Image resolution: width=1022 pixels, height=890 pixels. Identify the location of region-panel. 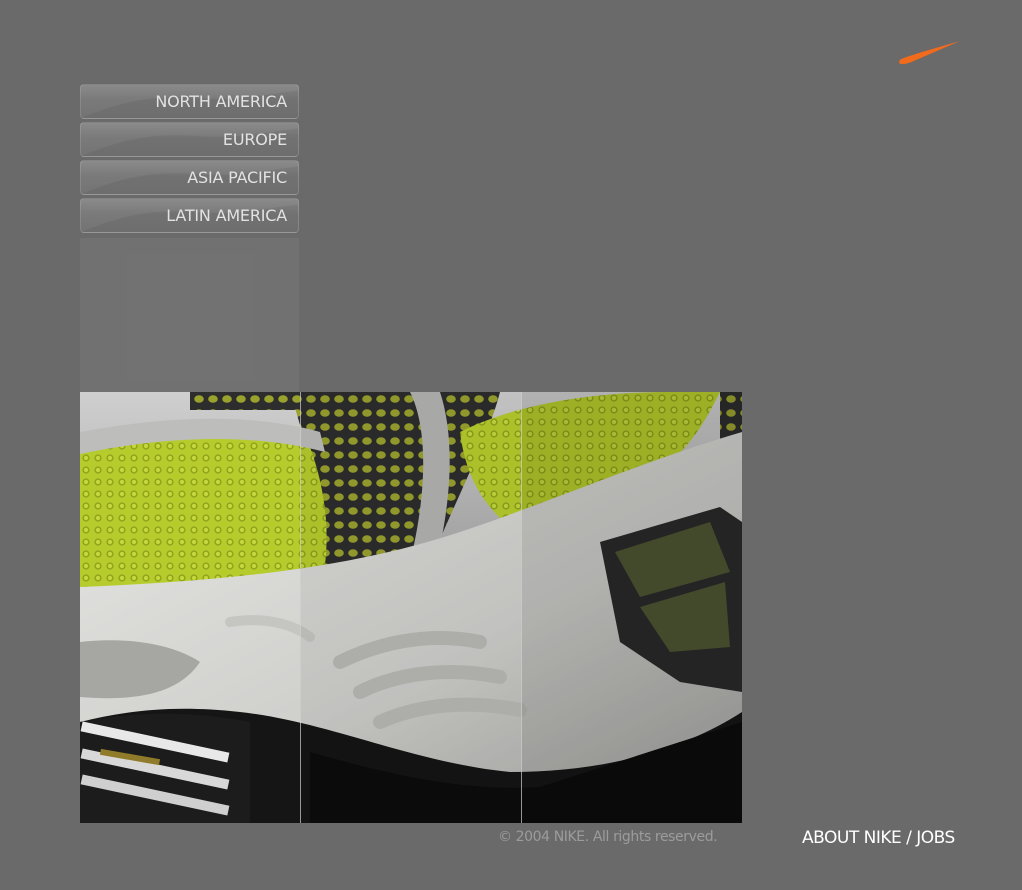
(189, 318).